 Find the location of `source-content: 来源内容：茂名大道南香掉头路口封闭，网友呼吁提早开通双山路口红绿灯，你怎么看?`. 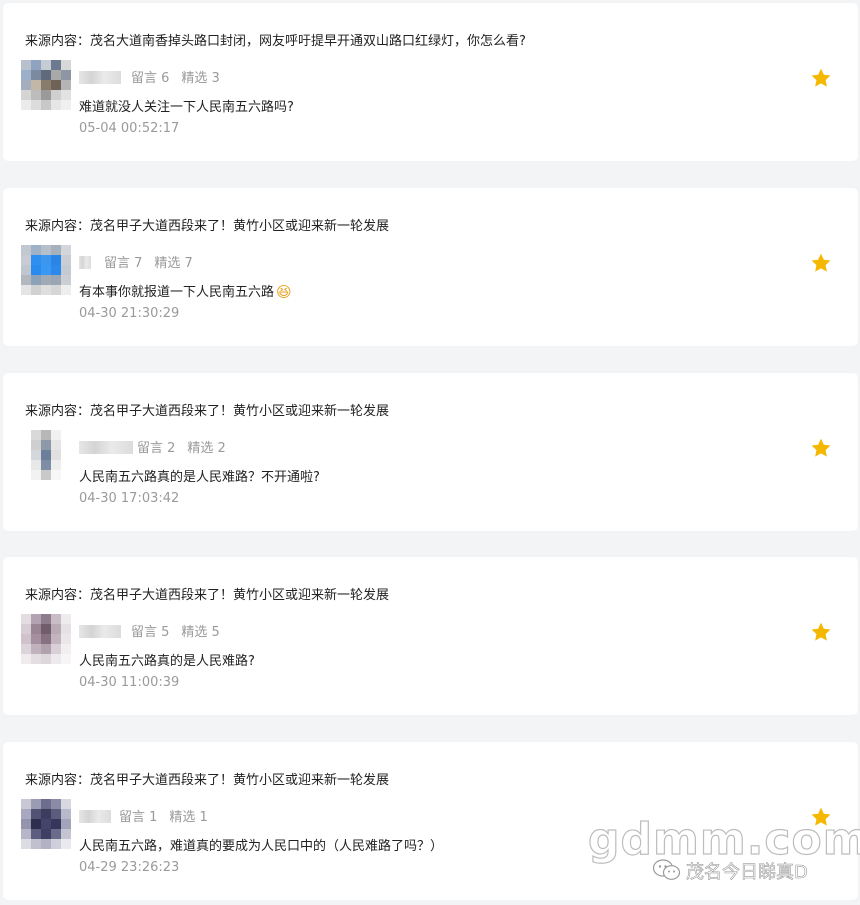

source-content: 来源内容：茂名大道南香掉头路口封闭，网友呼吁提早开通双山路口红绿灯，你怎么看? is located at coordinates (275, 39).